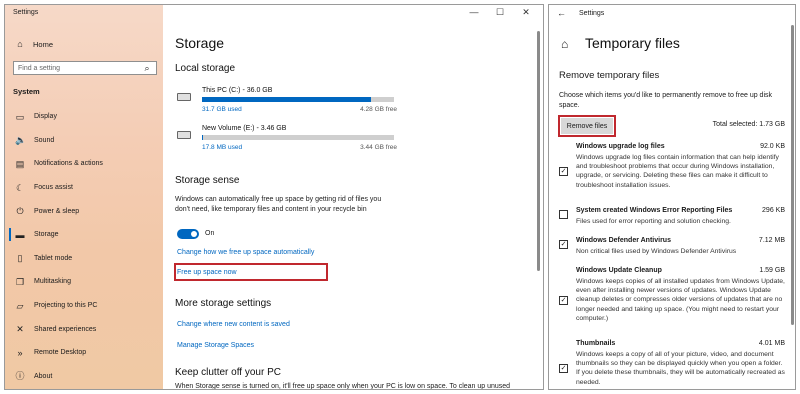 Image resolution: width=800 pixels, height=394 pixels. What do you see at coordinates (244, 128) in the screenshot?
I see `drive-name: New Volume (E:) - 3.46 GB` at bounding box center [244, 128].